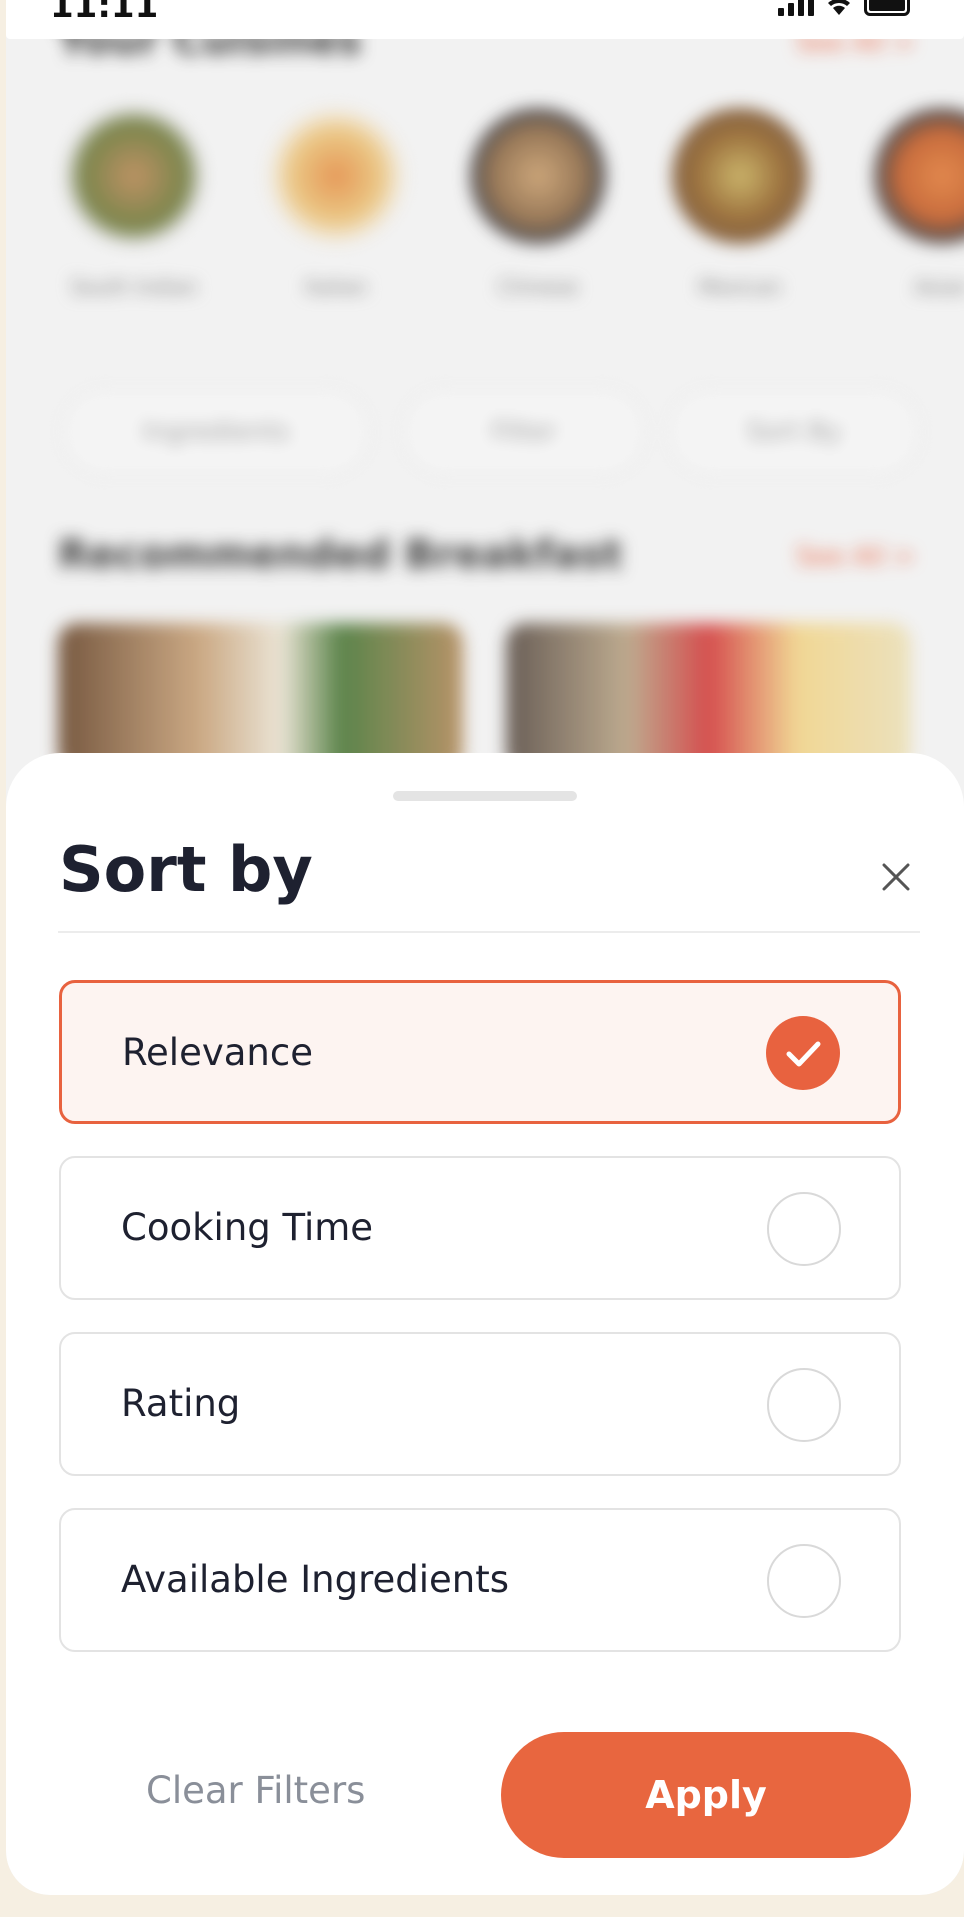  I want to click on wifi-icon, so click(839, 7).